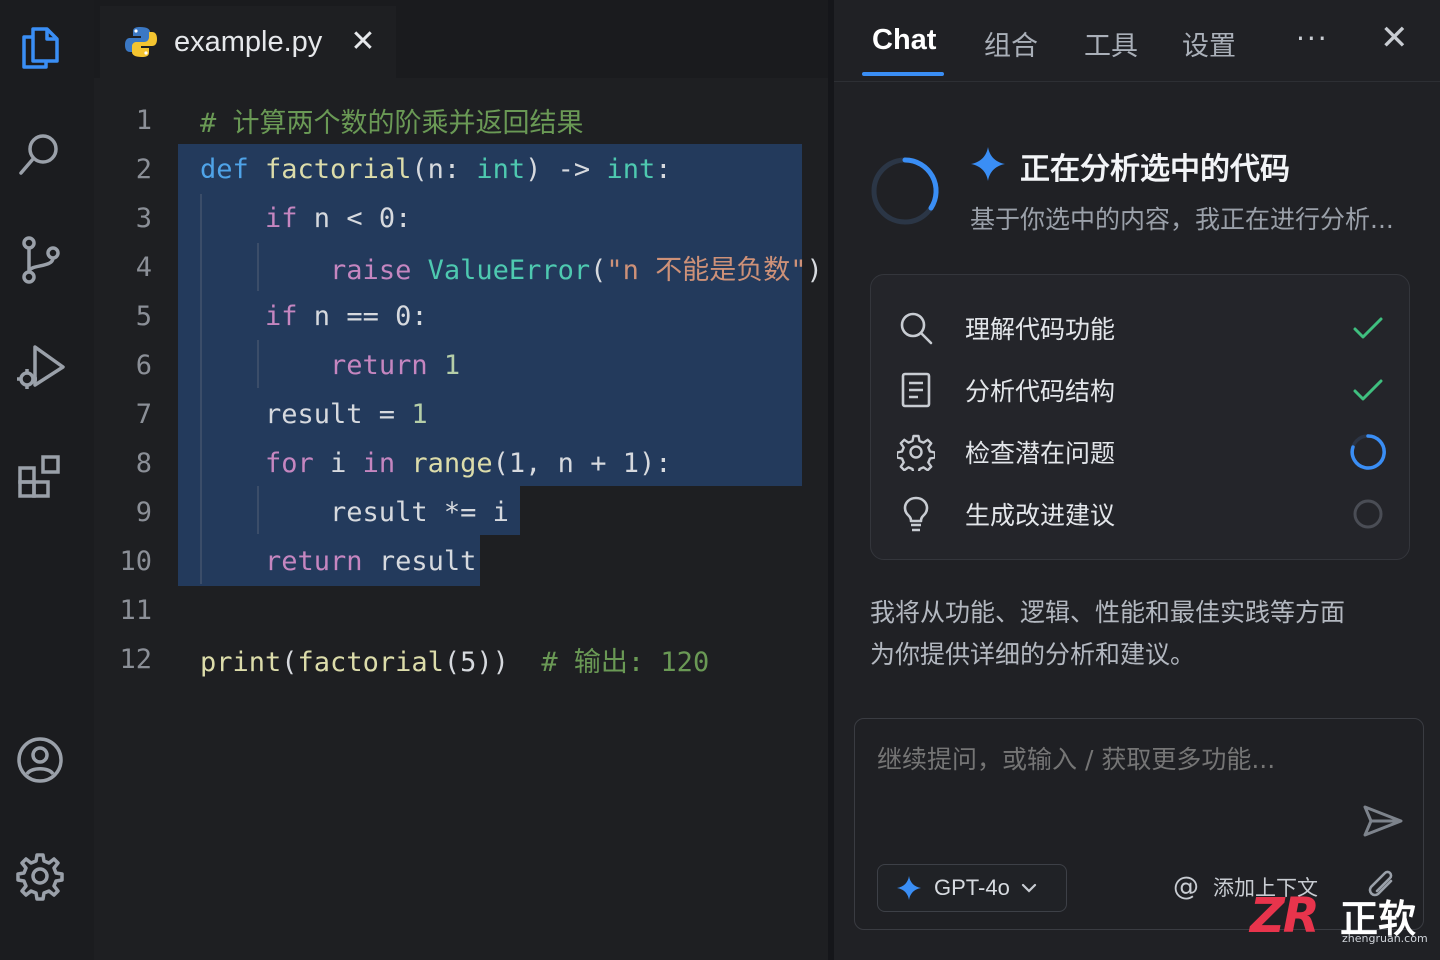 The width and height of the screenshot is (1440, 960). Describe the element at coordinates (461, 414) in the screenshot. I see `code-line: 7 result = 1` at that location.